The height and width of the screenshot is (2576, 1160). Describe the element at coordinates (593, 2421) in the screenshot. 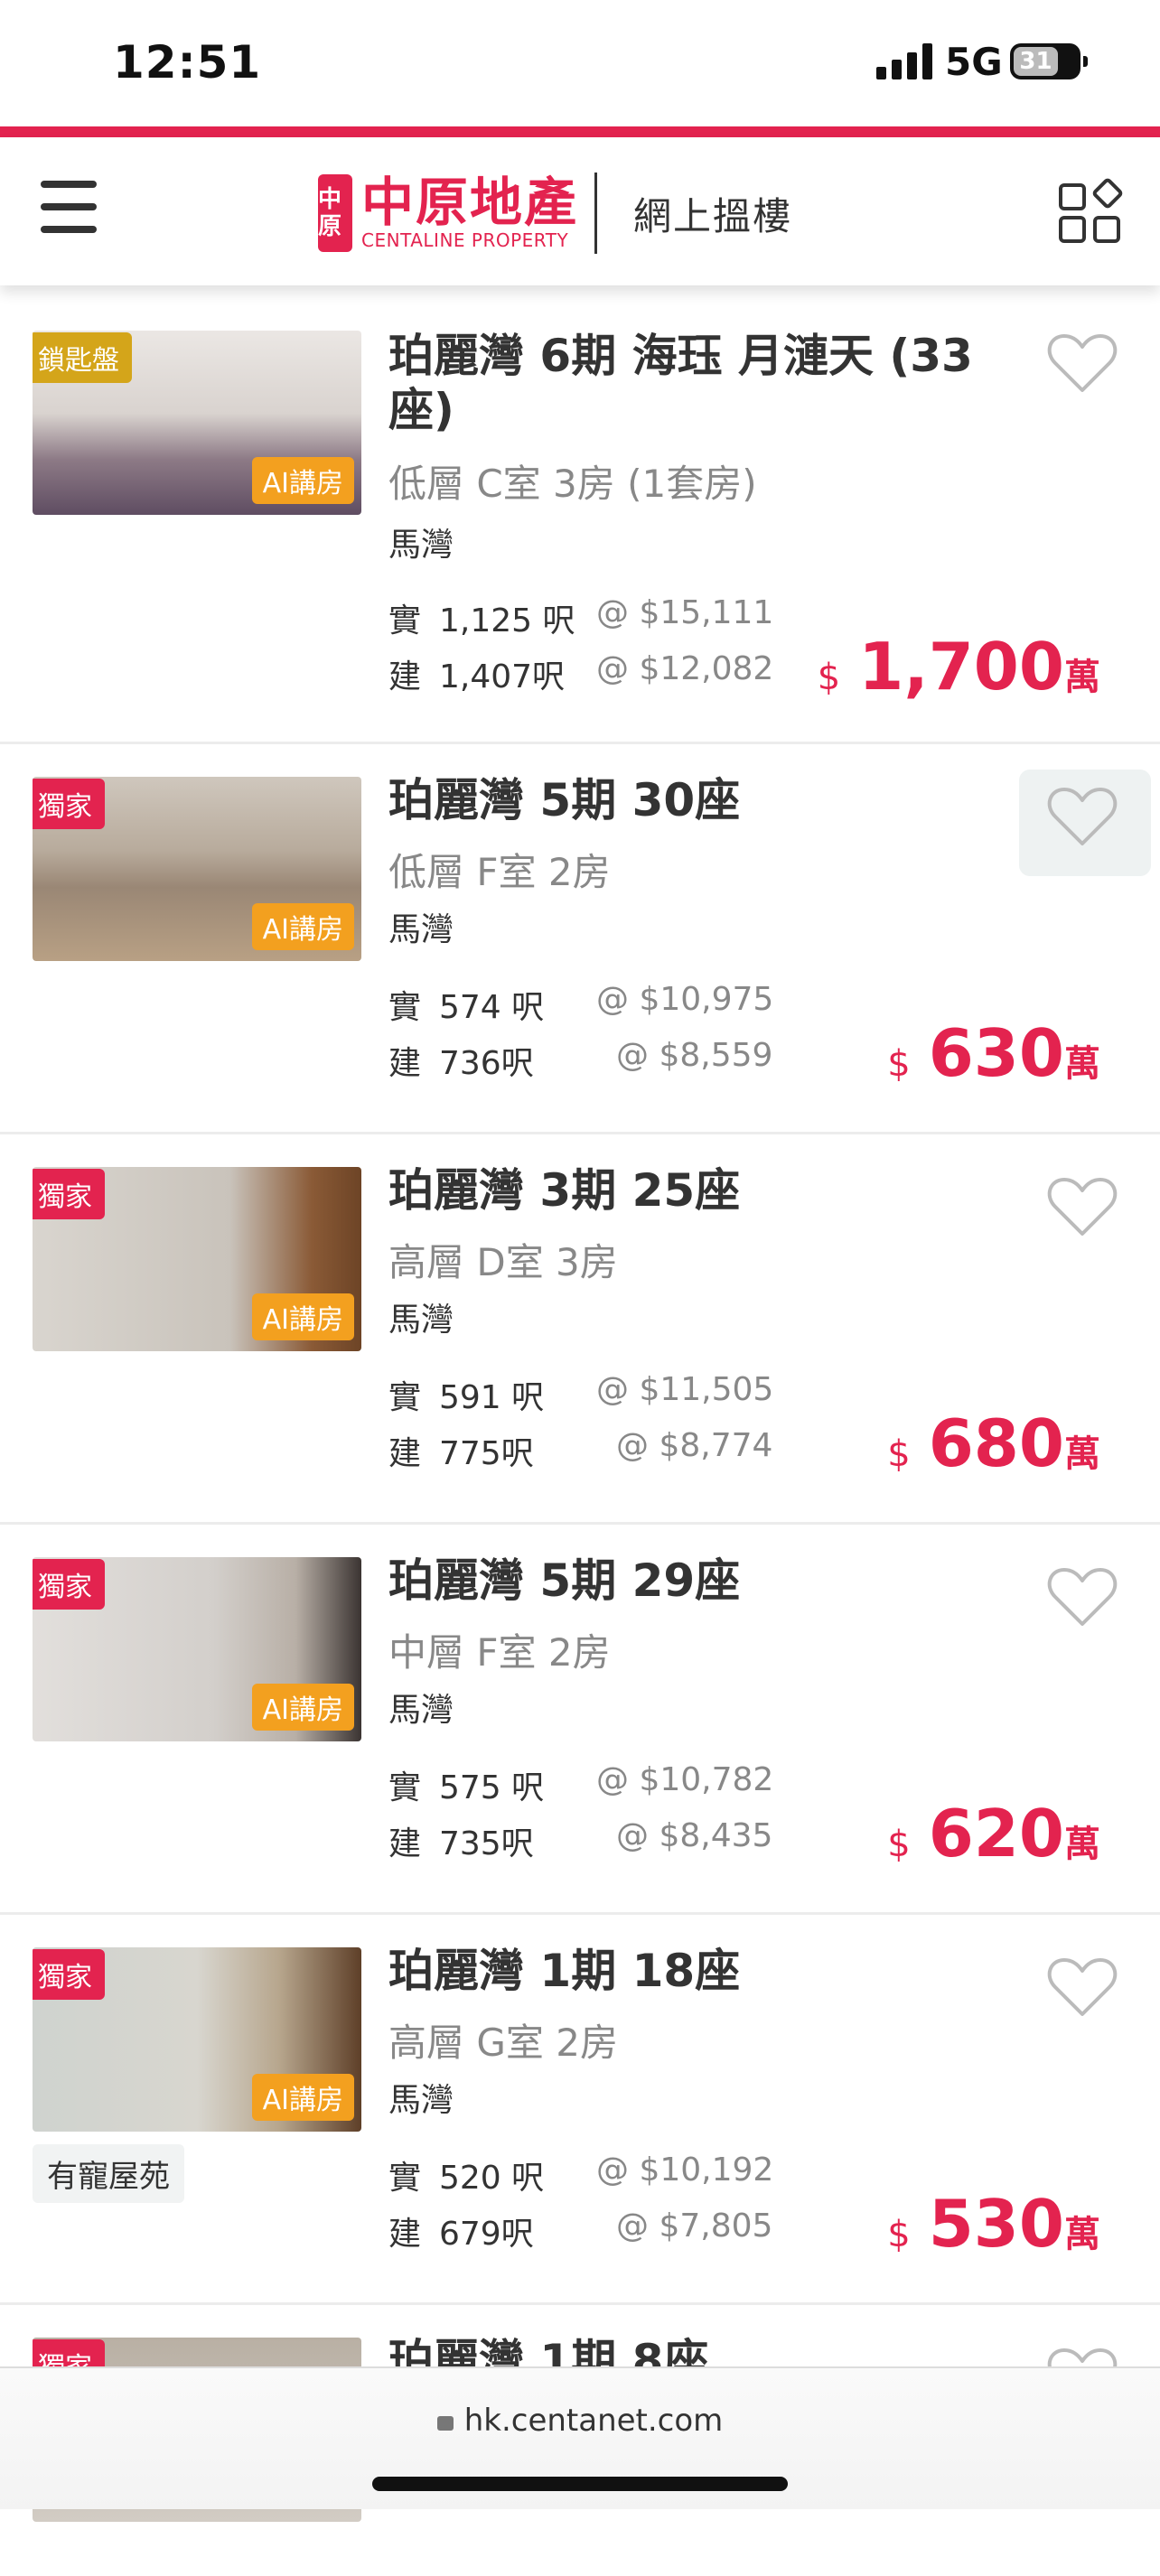

I see `url-text: hk.centanet.com` at that location.